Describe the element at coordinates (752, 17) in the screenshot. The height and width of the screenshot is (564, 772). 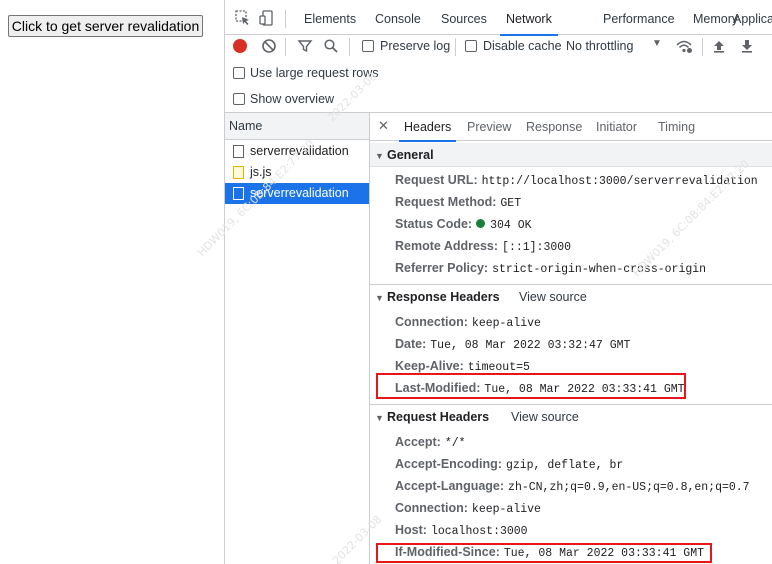
I see `tab-application: Applica` at that location.